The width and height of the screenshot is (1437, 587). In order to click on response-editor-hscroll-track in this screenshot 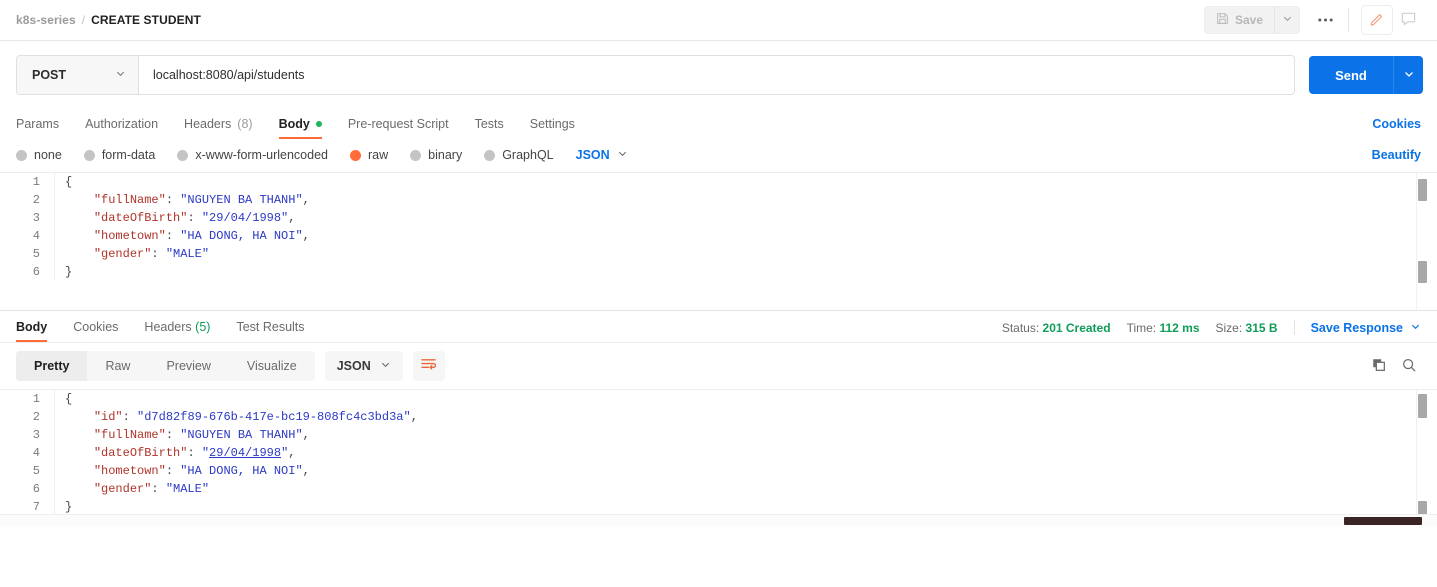, I will do `click(718, 520)`.